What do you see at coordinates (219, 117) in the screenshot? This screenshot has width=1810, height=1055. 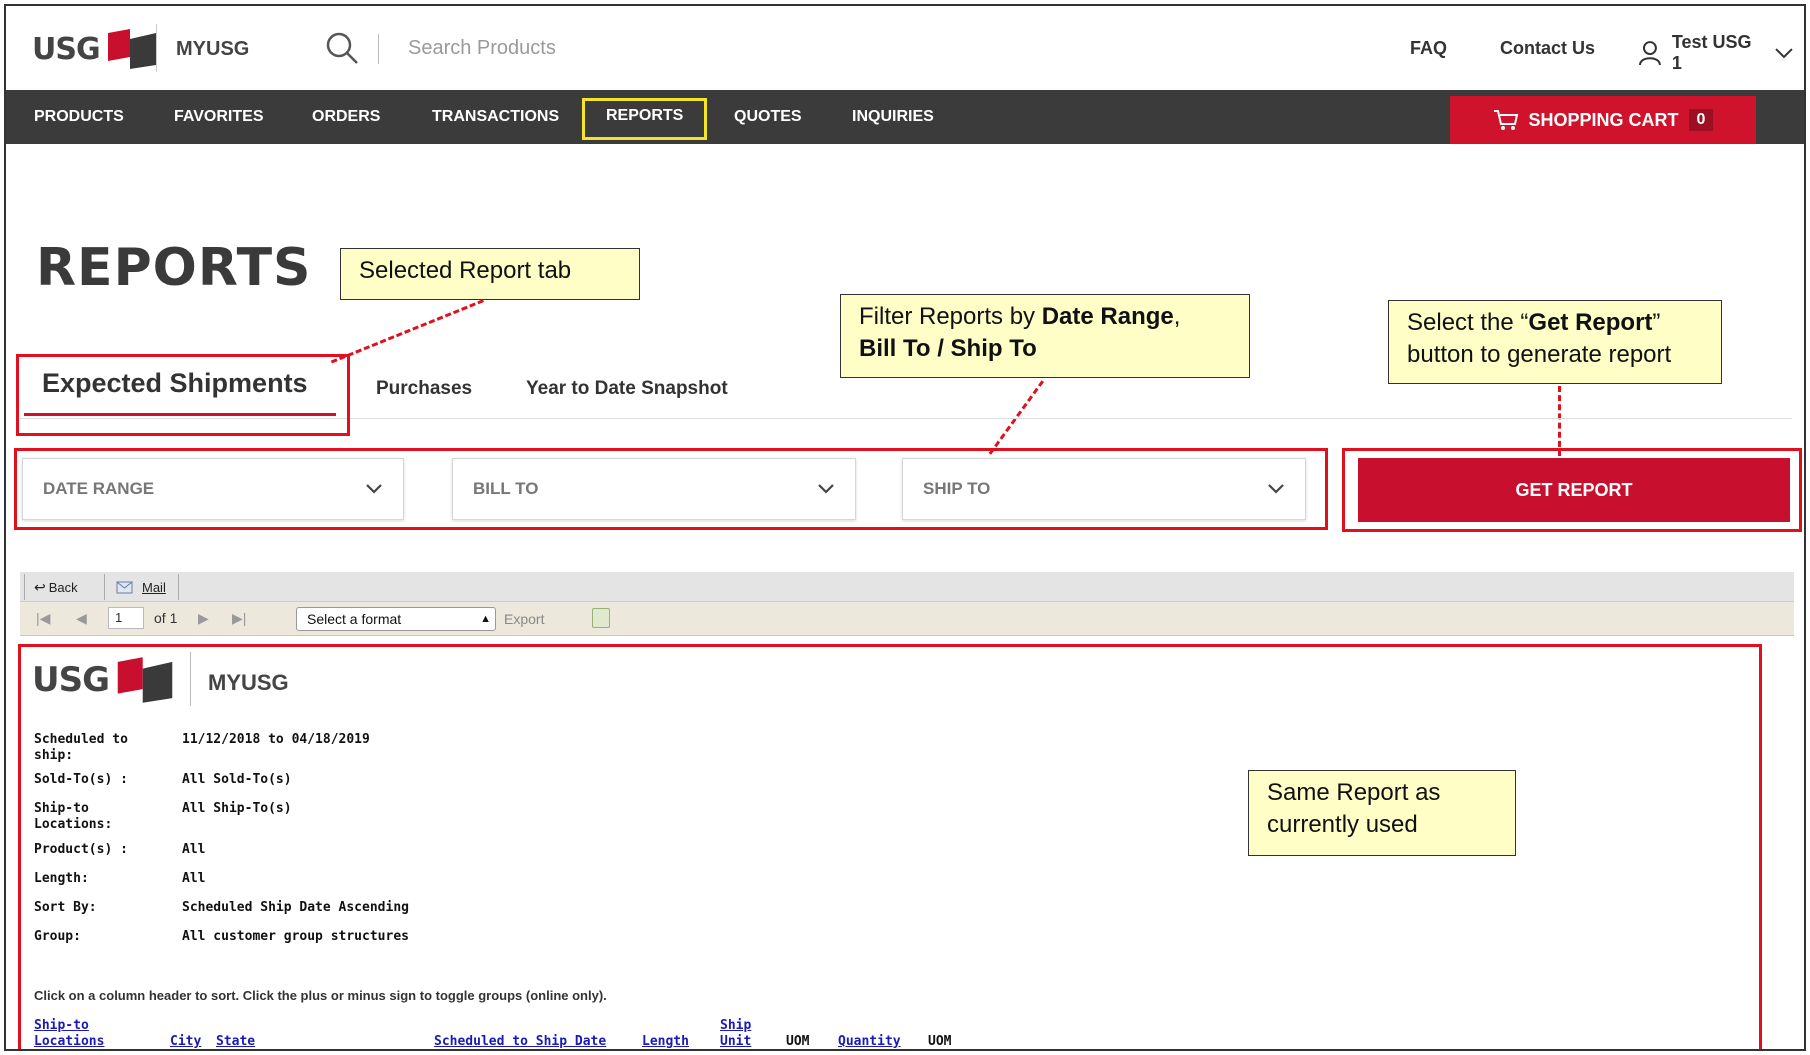 I see `nav-favorites: FAVORITES` at bounding box center [219, 117].